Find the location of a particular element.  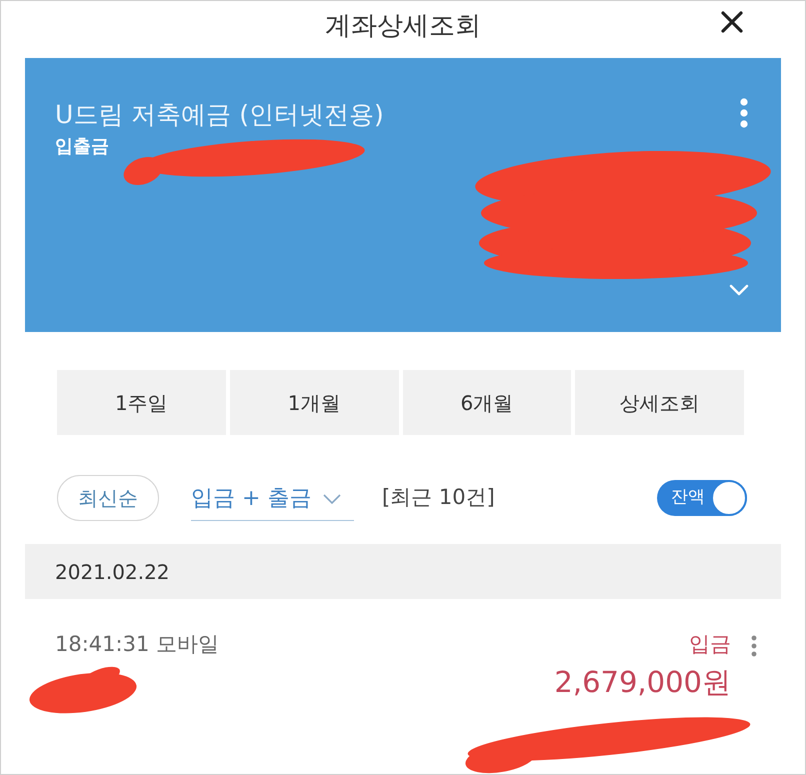

transaction-time: 18:41:31 모바일 is located at coordinates (137, 644).